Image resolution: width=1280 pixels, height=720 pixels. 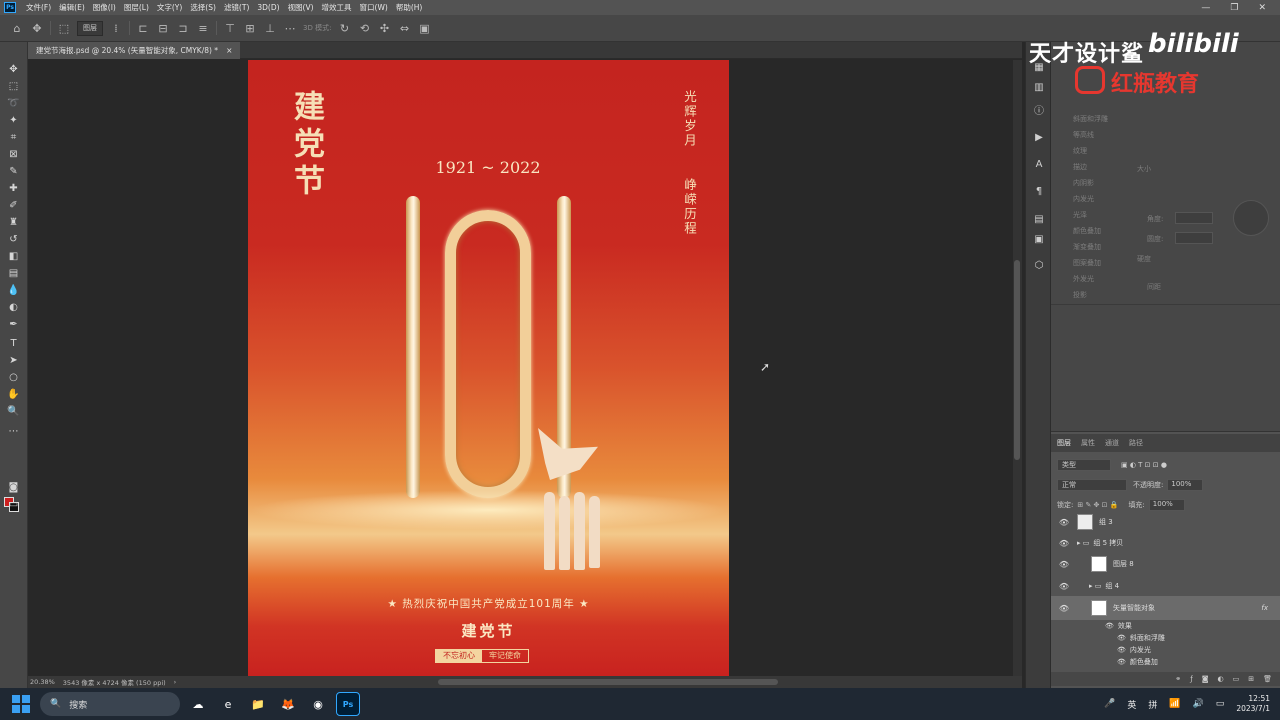 I want to click on ime-mode: 拼, so click(x=1152, y=704).